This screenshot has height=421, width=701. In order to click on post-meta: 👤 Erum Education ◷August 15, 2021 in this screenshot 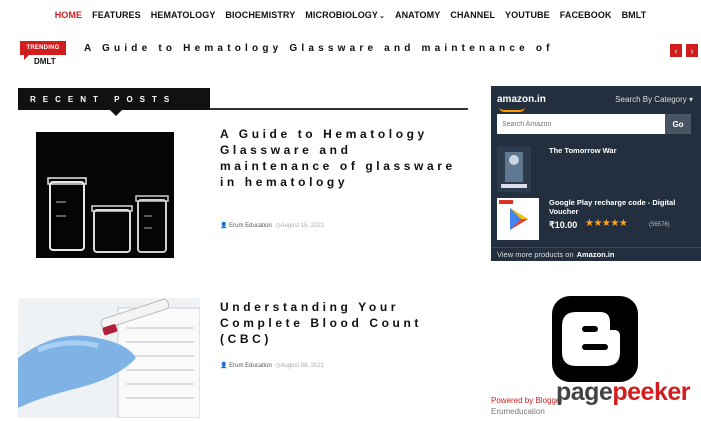, I will do `click(272, 225)`.